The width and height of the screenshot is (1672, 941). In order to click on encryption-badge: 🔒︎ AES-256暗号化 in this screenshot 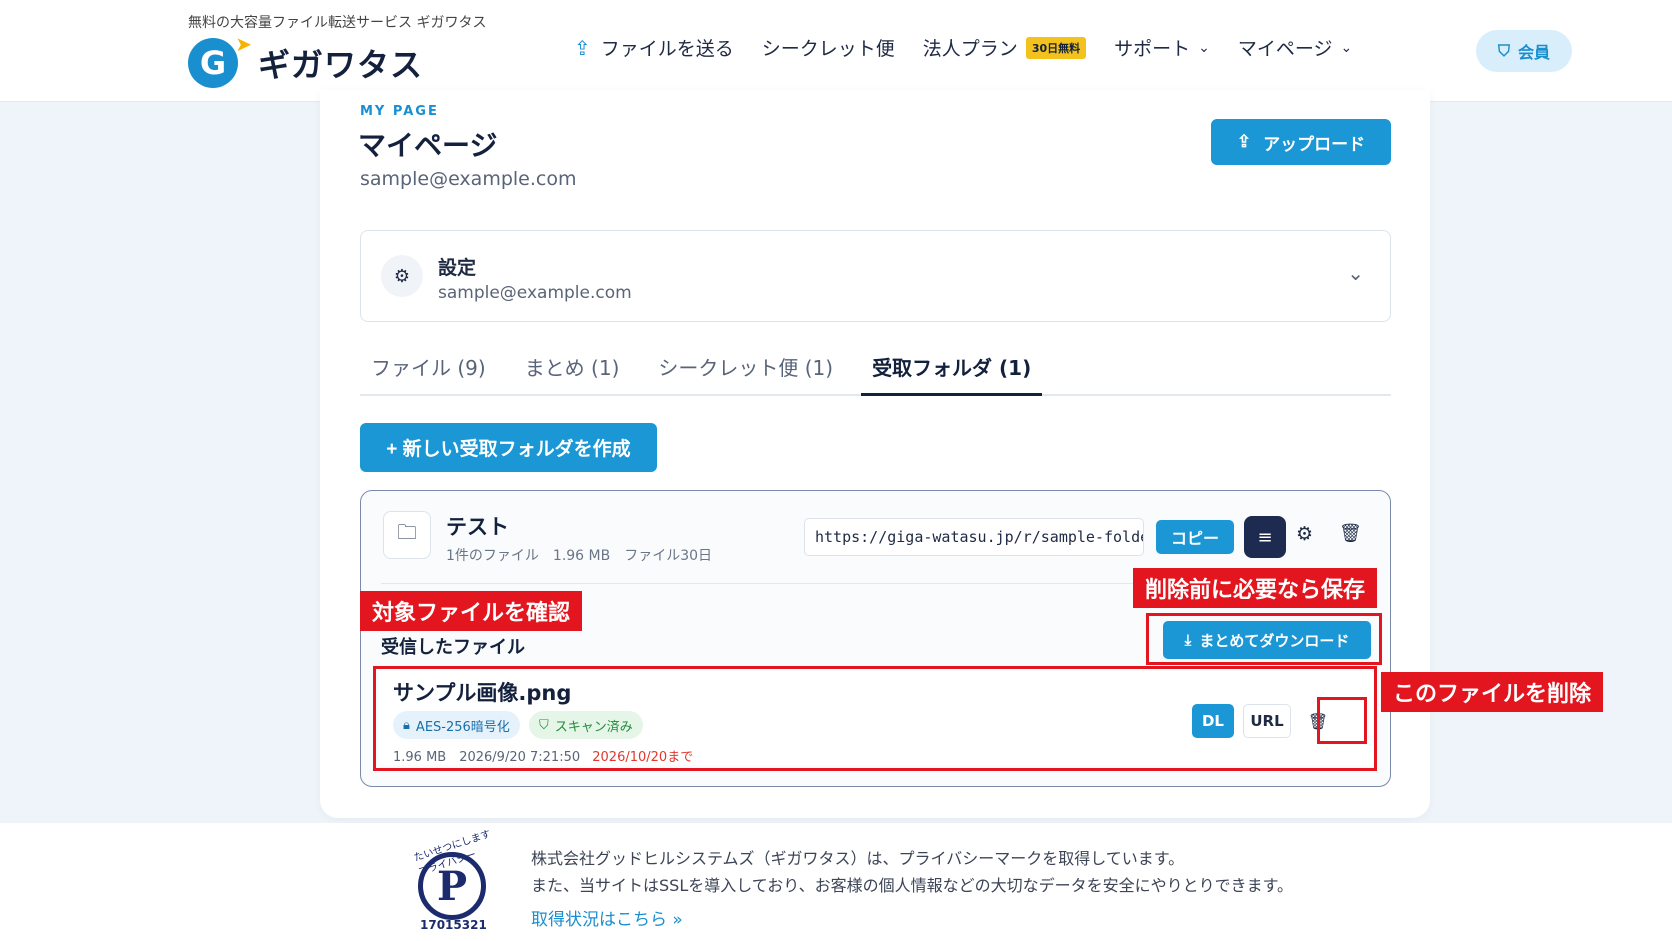, I will do `click(456, 725)`.